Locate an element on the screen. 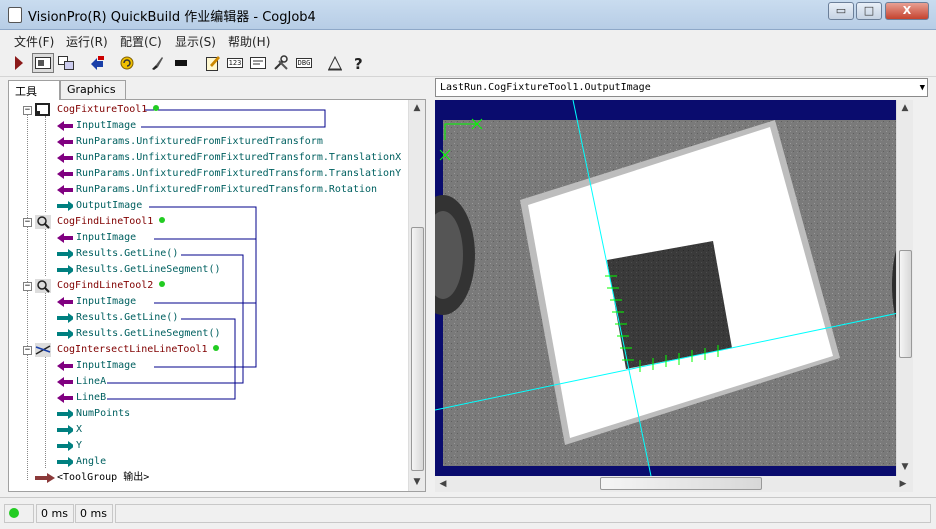 Image resolution: width=936 pixels, height=529 pixels. terminal-output: Y is located at coordinates (209, 446).